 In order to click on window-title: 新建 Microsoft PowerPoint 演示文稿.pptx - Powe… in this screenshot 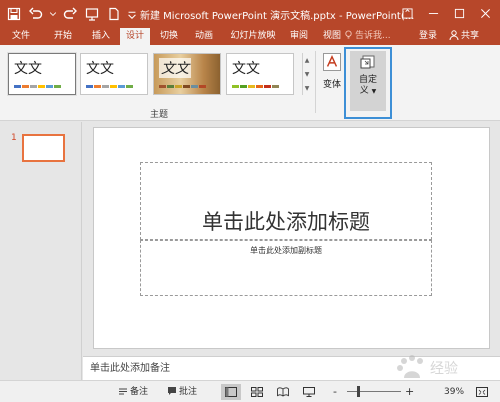, I will do `click(277, 16)`.